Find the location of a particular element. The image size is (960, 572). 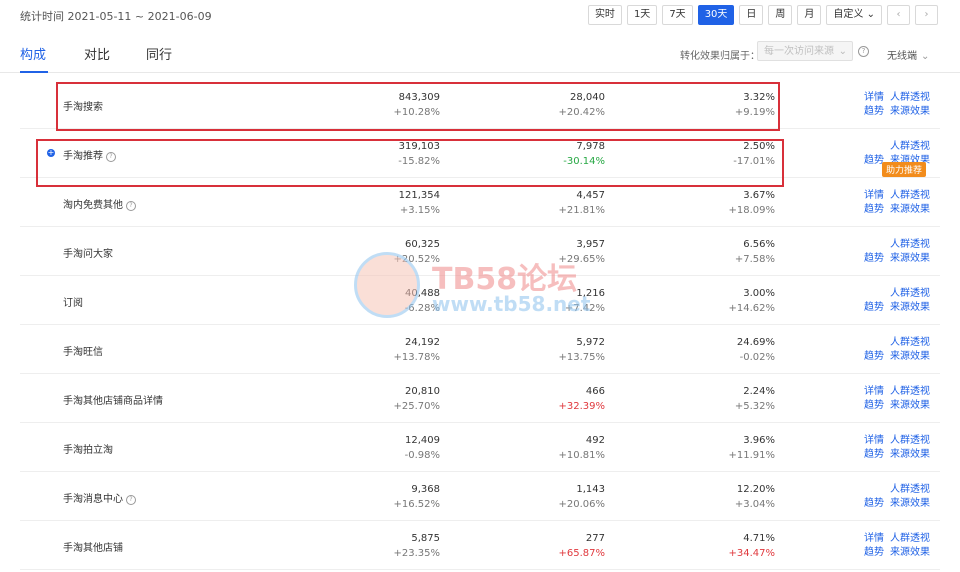

source-name-label: 手淘其他店铺 is located at coordinates (93, 548).